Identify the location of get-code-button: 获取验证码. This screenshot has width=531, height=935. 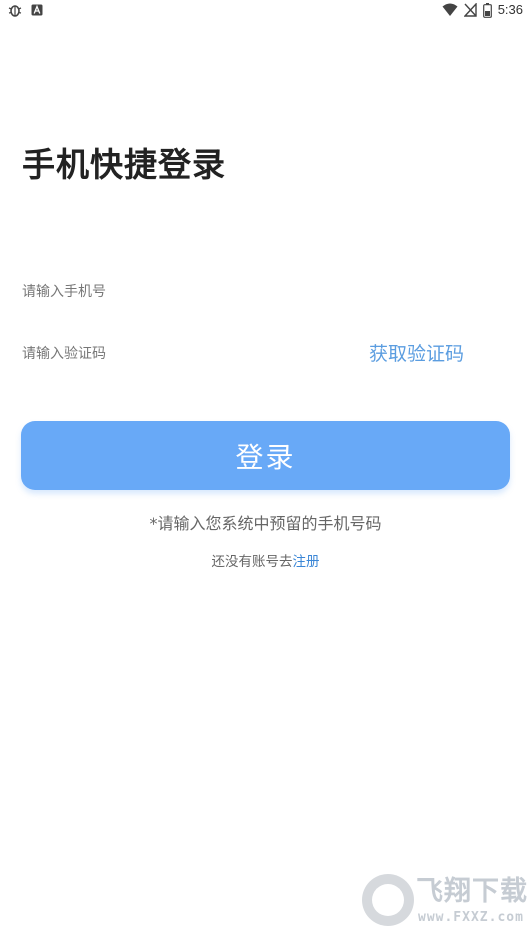
(416, 354).